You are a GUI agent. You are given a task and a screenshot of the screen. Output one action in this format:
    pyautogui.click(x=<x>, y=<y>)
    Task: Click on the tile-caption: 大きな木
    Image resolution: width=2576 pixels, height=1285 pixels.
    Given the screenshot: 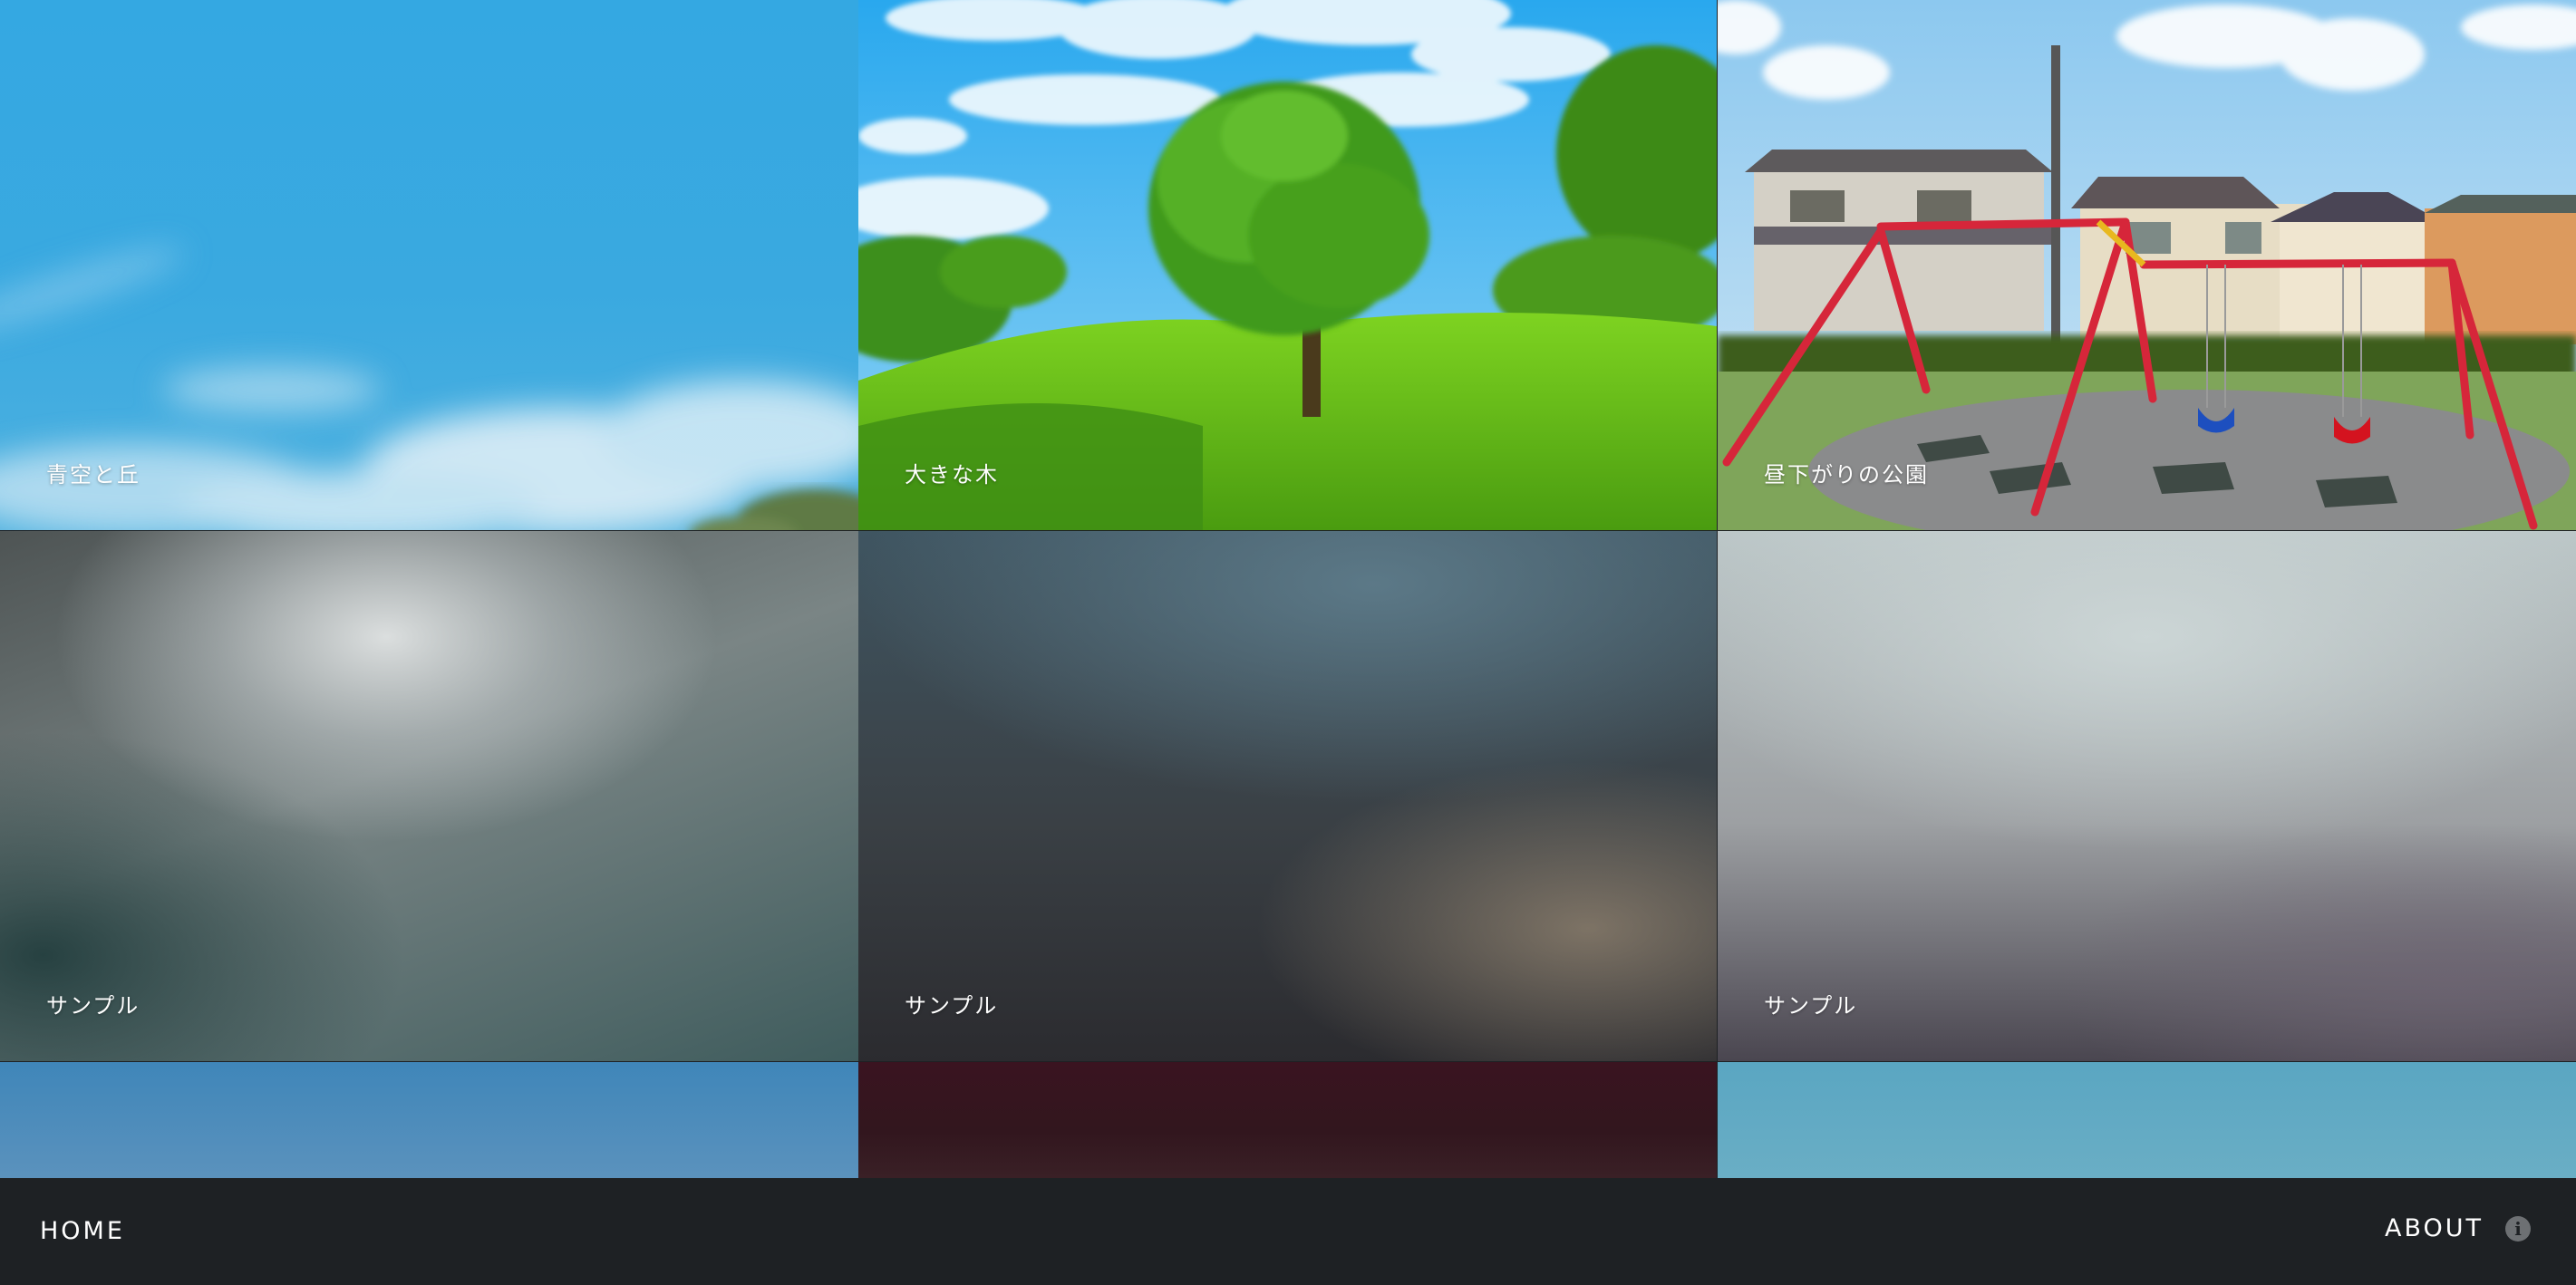 What is the action you would take?
    pyautogui.click(x=952, y=475)
    